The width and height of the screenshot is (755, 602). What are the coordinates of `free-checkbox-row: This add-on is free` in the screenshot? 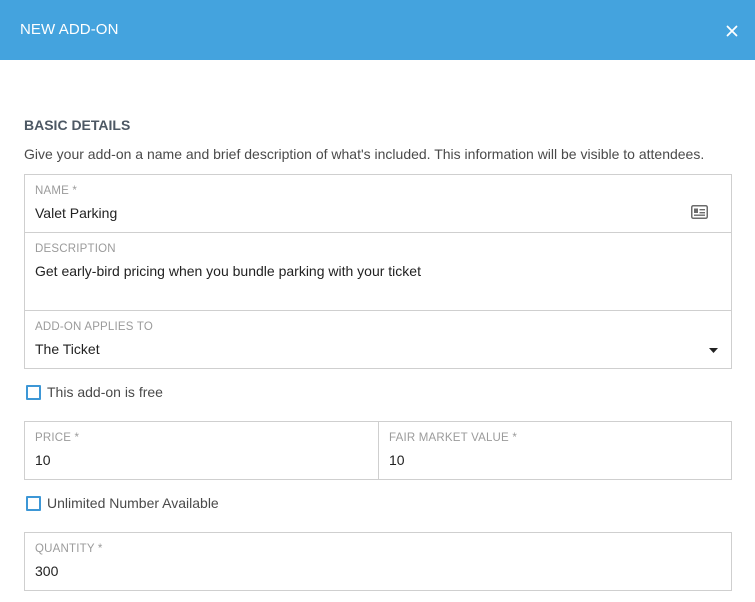 It's located at (94, 392).